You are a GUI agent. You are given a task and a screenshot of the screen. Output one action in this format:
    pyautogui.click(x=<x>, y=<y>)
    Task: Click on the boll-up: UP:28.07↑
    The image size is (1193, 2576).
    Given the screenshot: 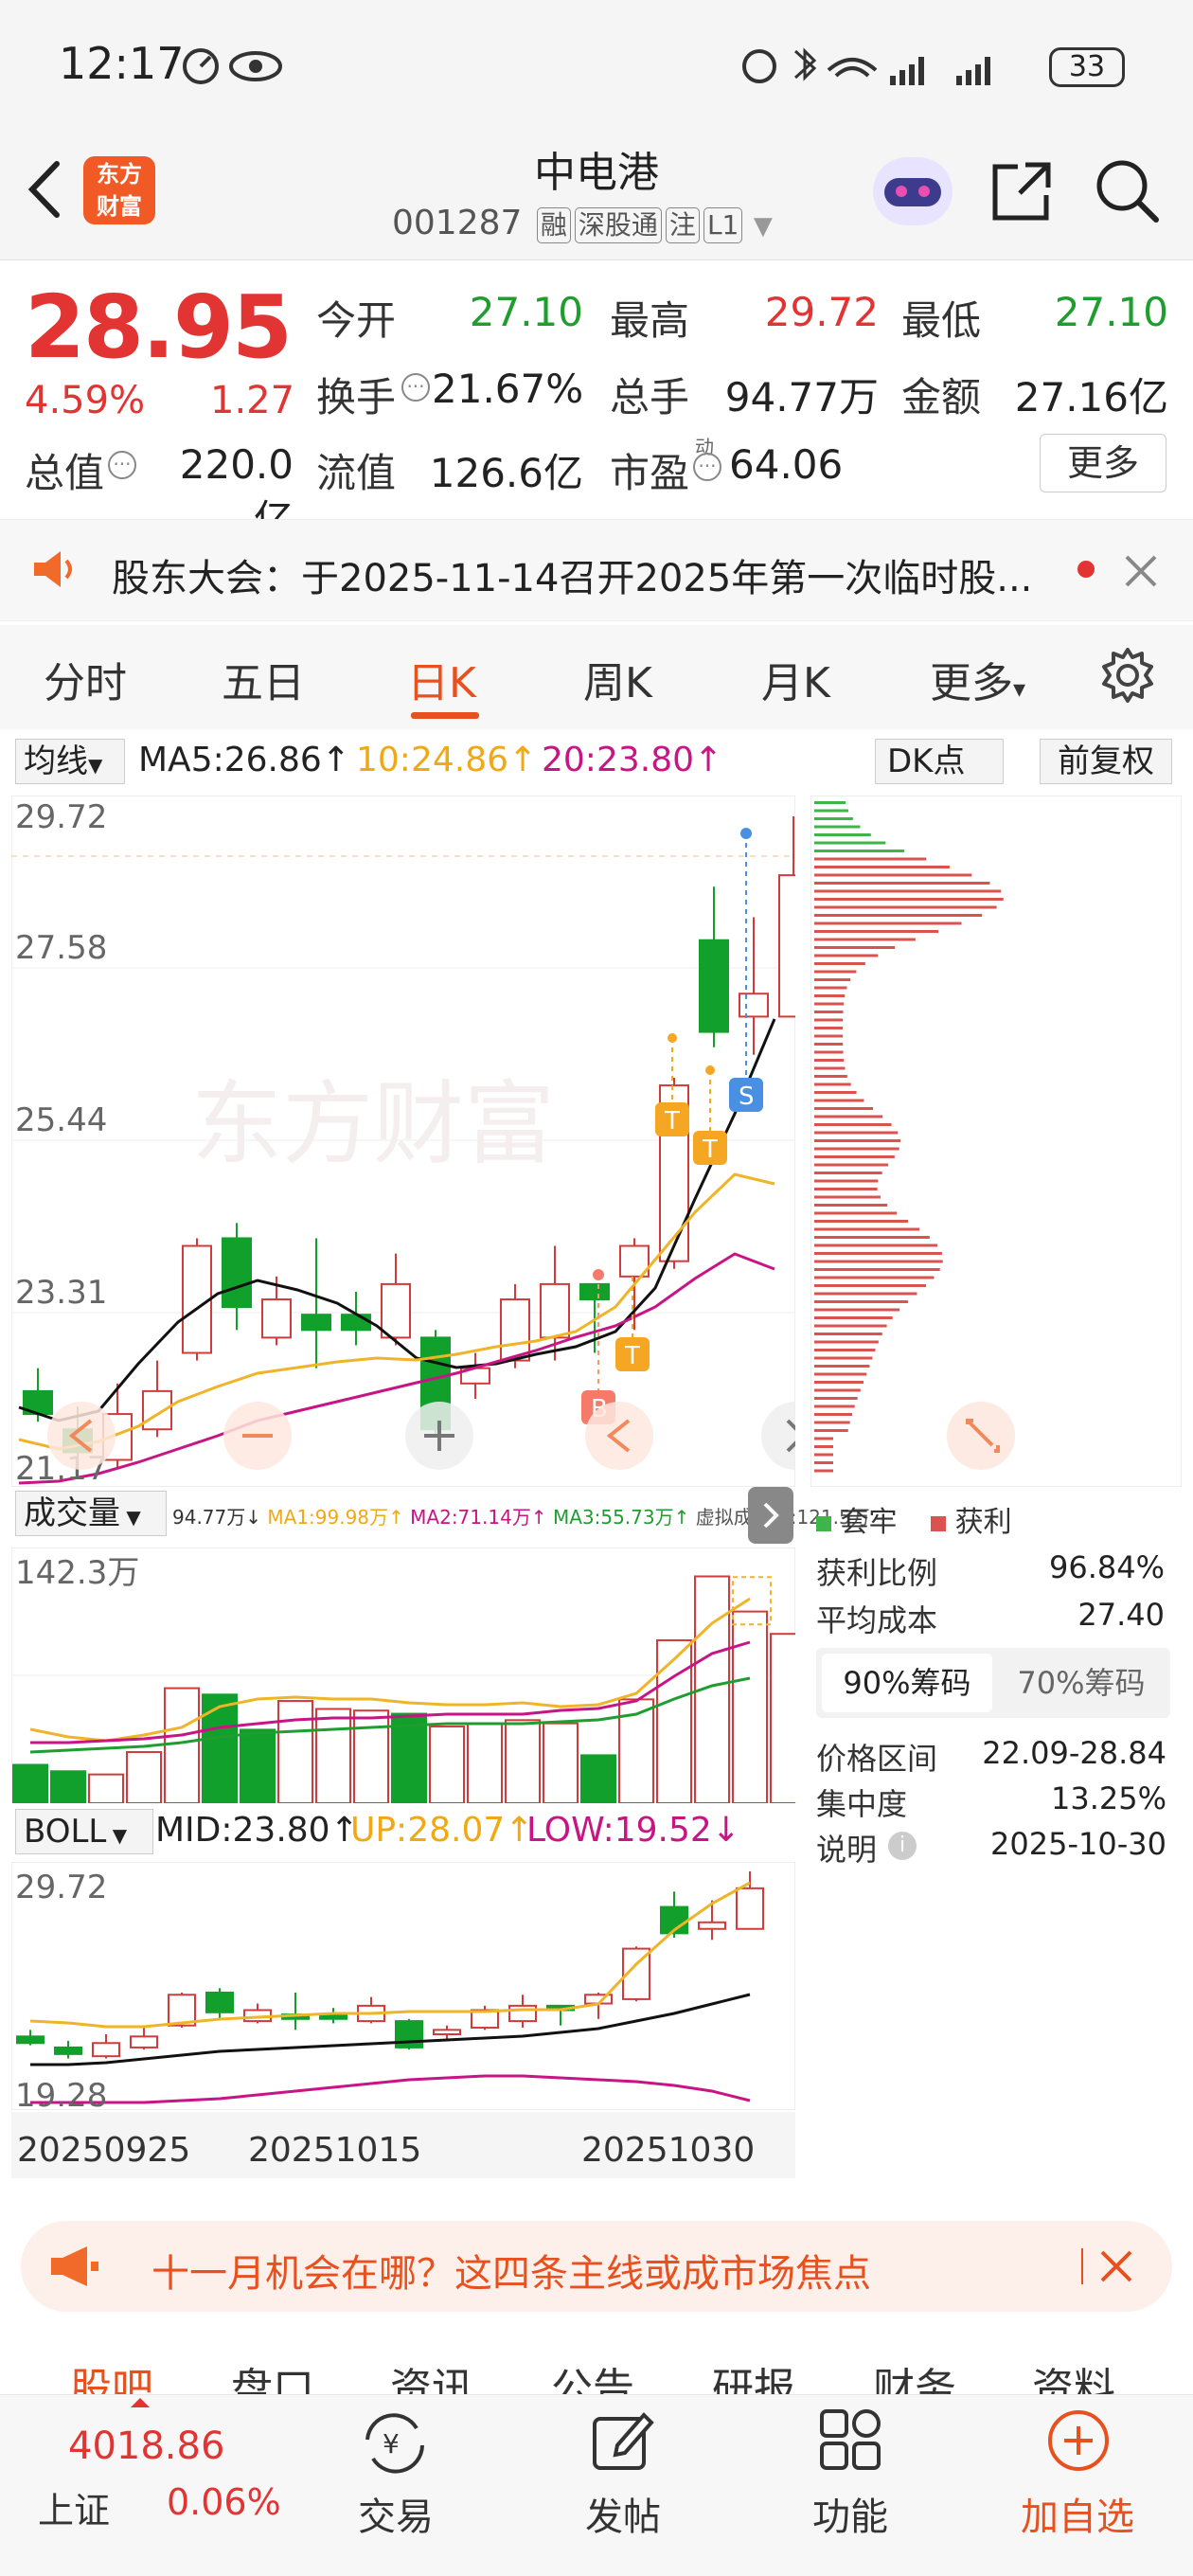 What is the action you would take?
    pyautogui.click(x=442, y=1830)
    